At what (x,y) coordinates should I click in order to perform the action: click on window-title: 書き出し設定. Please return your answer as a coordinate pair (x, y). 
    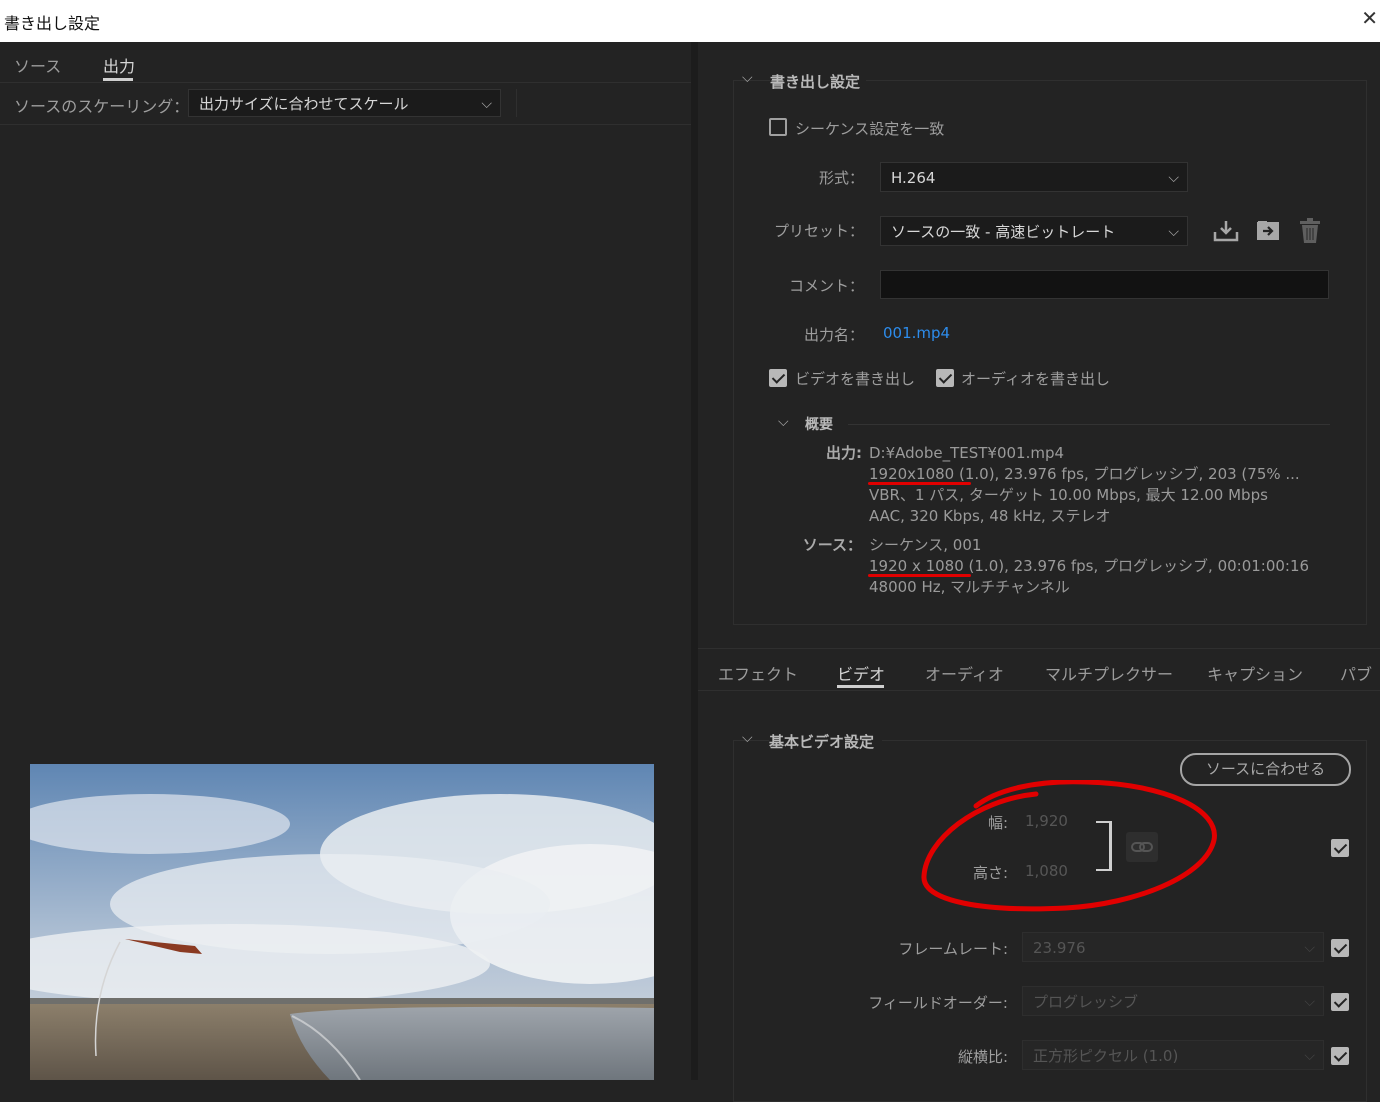
    Looking at the image, I should click on (52, 23).